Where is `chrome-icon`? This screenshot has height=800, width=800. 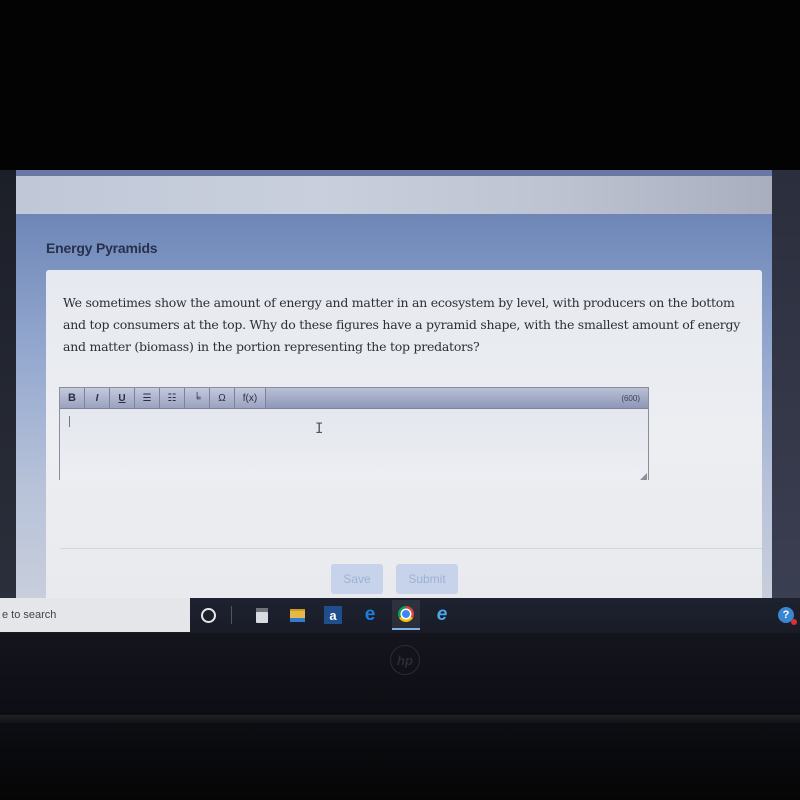 chrome-icon is located at coordinates (406, 614).